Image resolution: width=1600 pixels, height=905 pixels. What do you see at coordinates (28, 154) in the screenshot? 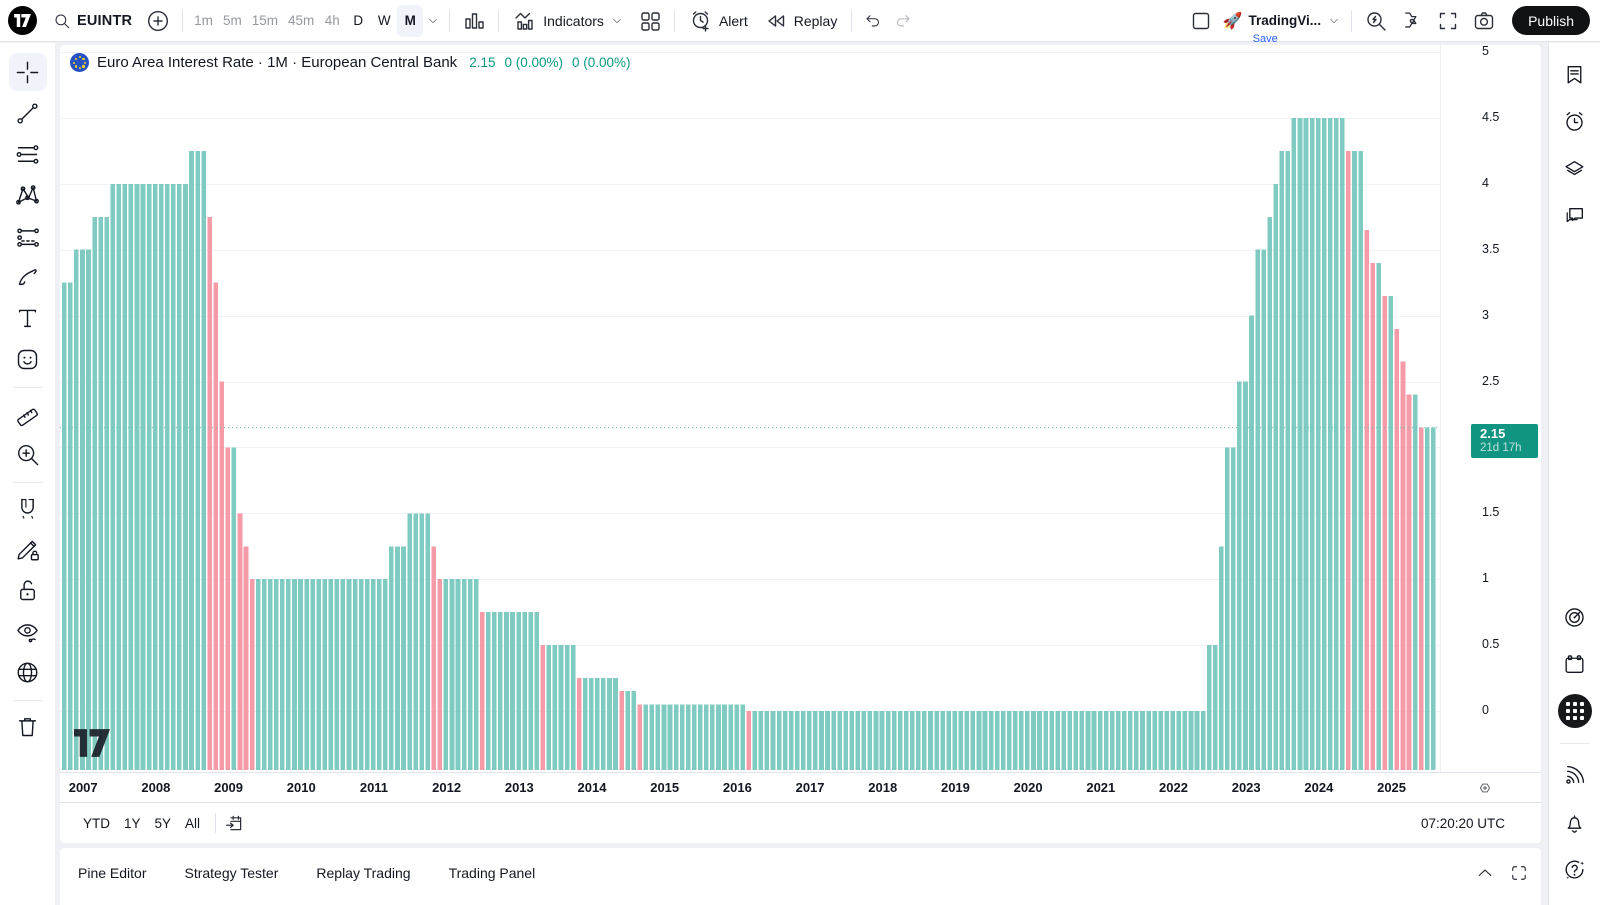
I see `tool-fib-retracement` at bounding box center [28, 154].